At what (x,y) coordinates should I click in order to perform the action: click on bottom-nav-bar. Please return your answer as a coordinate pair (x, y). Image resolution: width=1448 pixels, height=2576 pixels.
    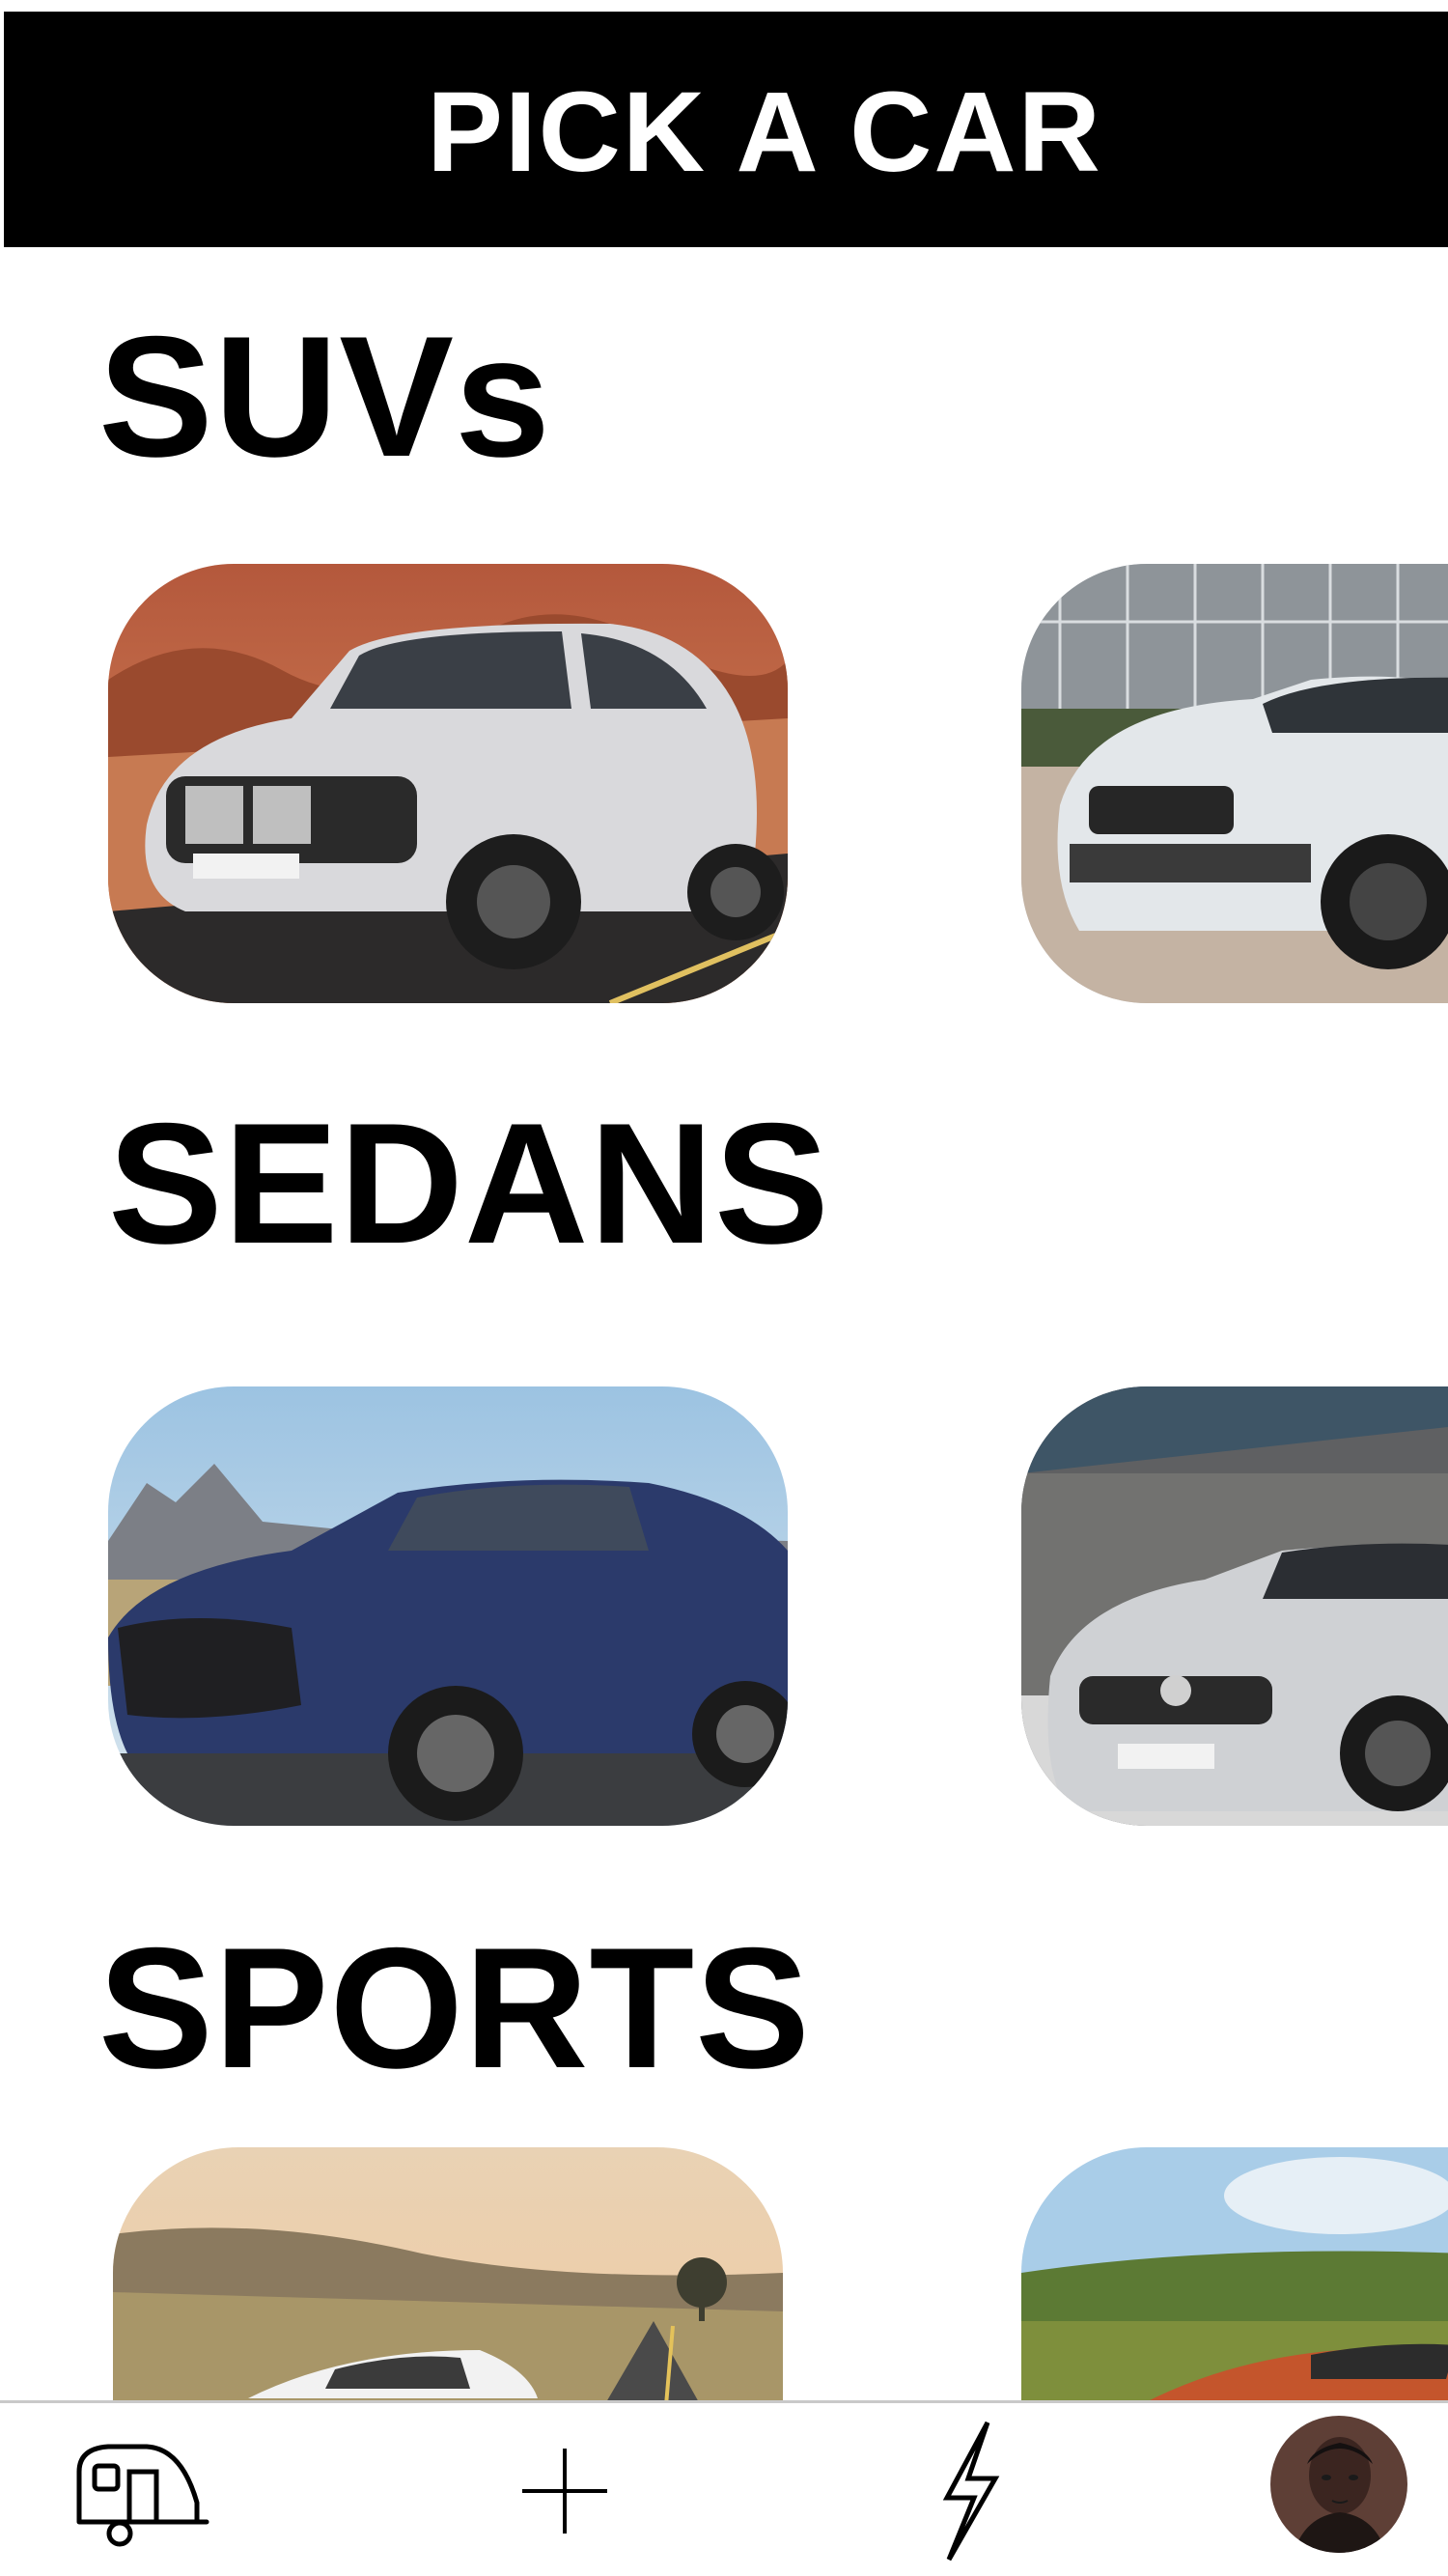
    Looking at the image, I should click on (724, 2488).